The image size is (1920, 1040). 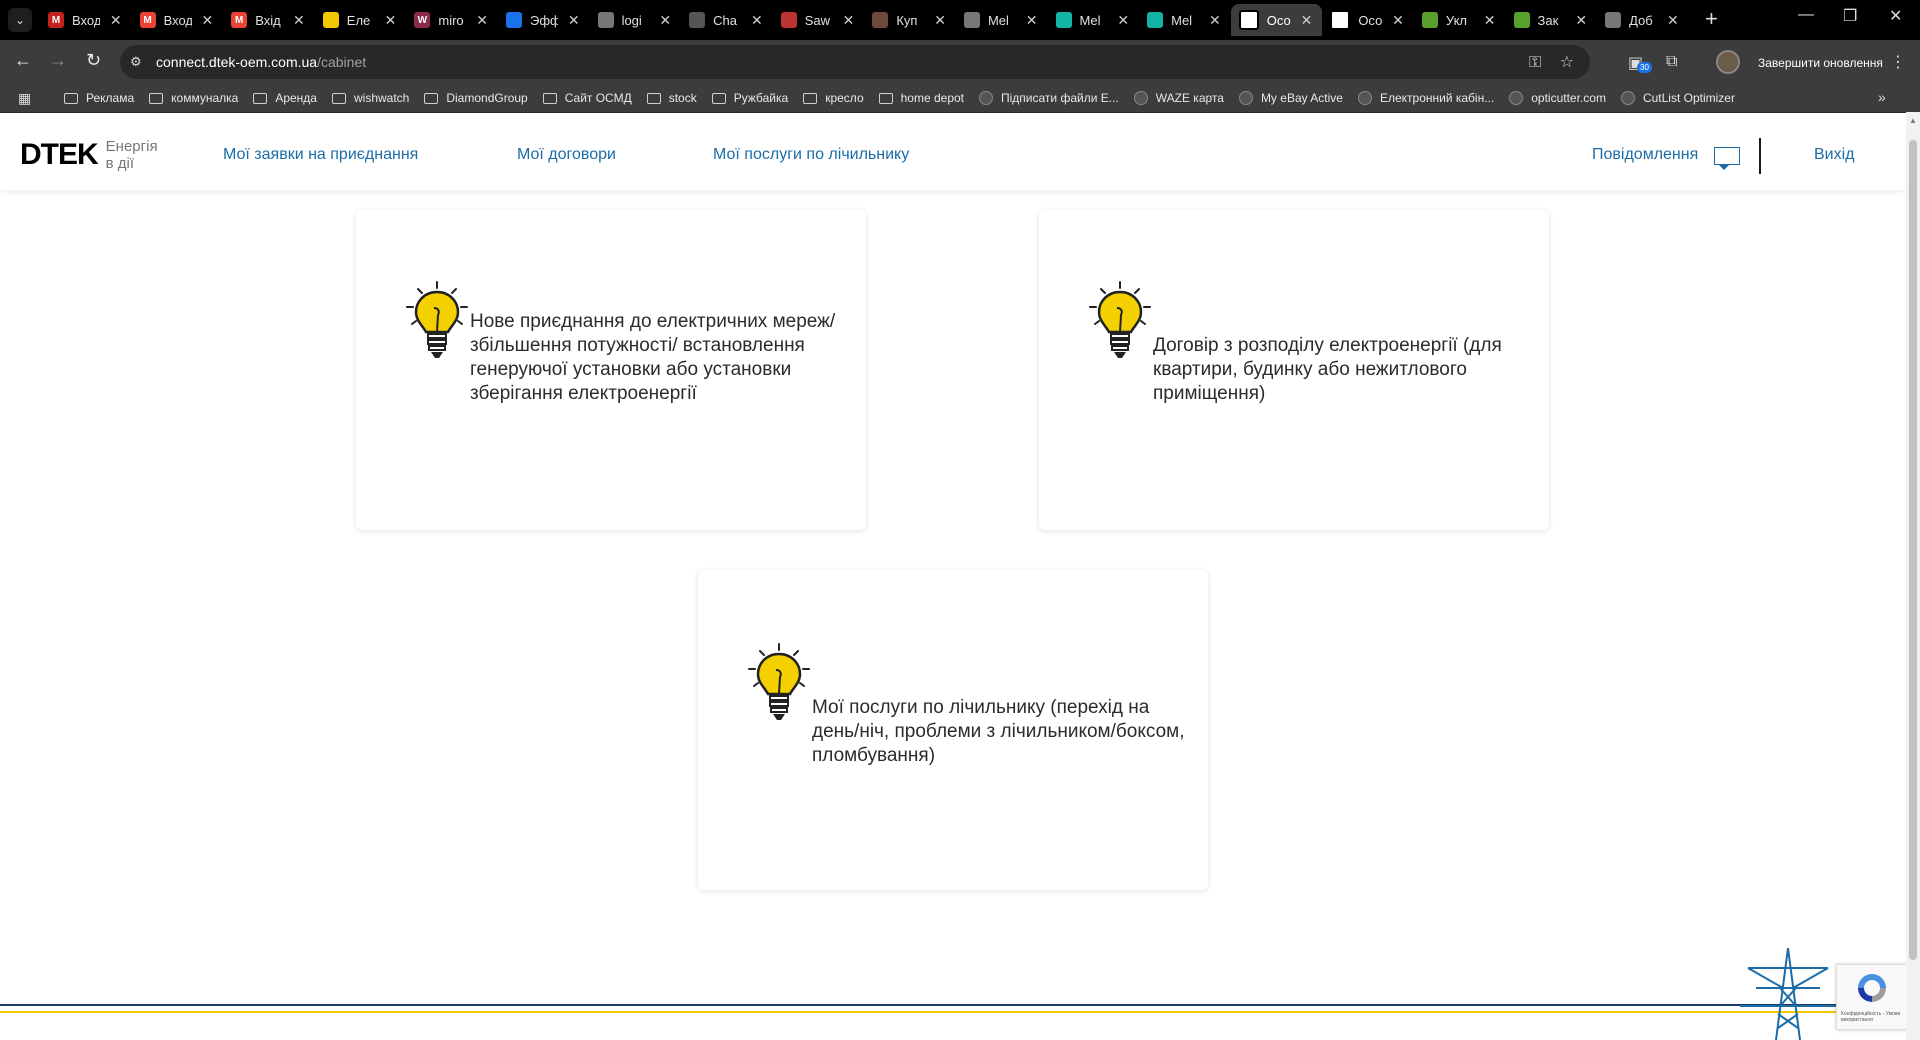 What do you see at coordinates (1557, 98) in the screenshot?
I see `bookmark-item: opticutter.com` at bounding box center [1557, 98].